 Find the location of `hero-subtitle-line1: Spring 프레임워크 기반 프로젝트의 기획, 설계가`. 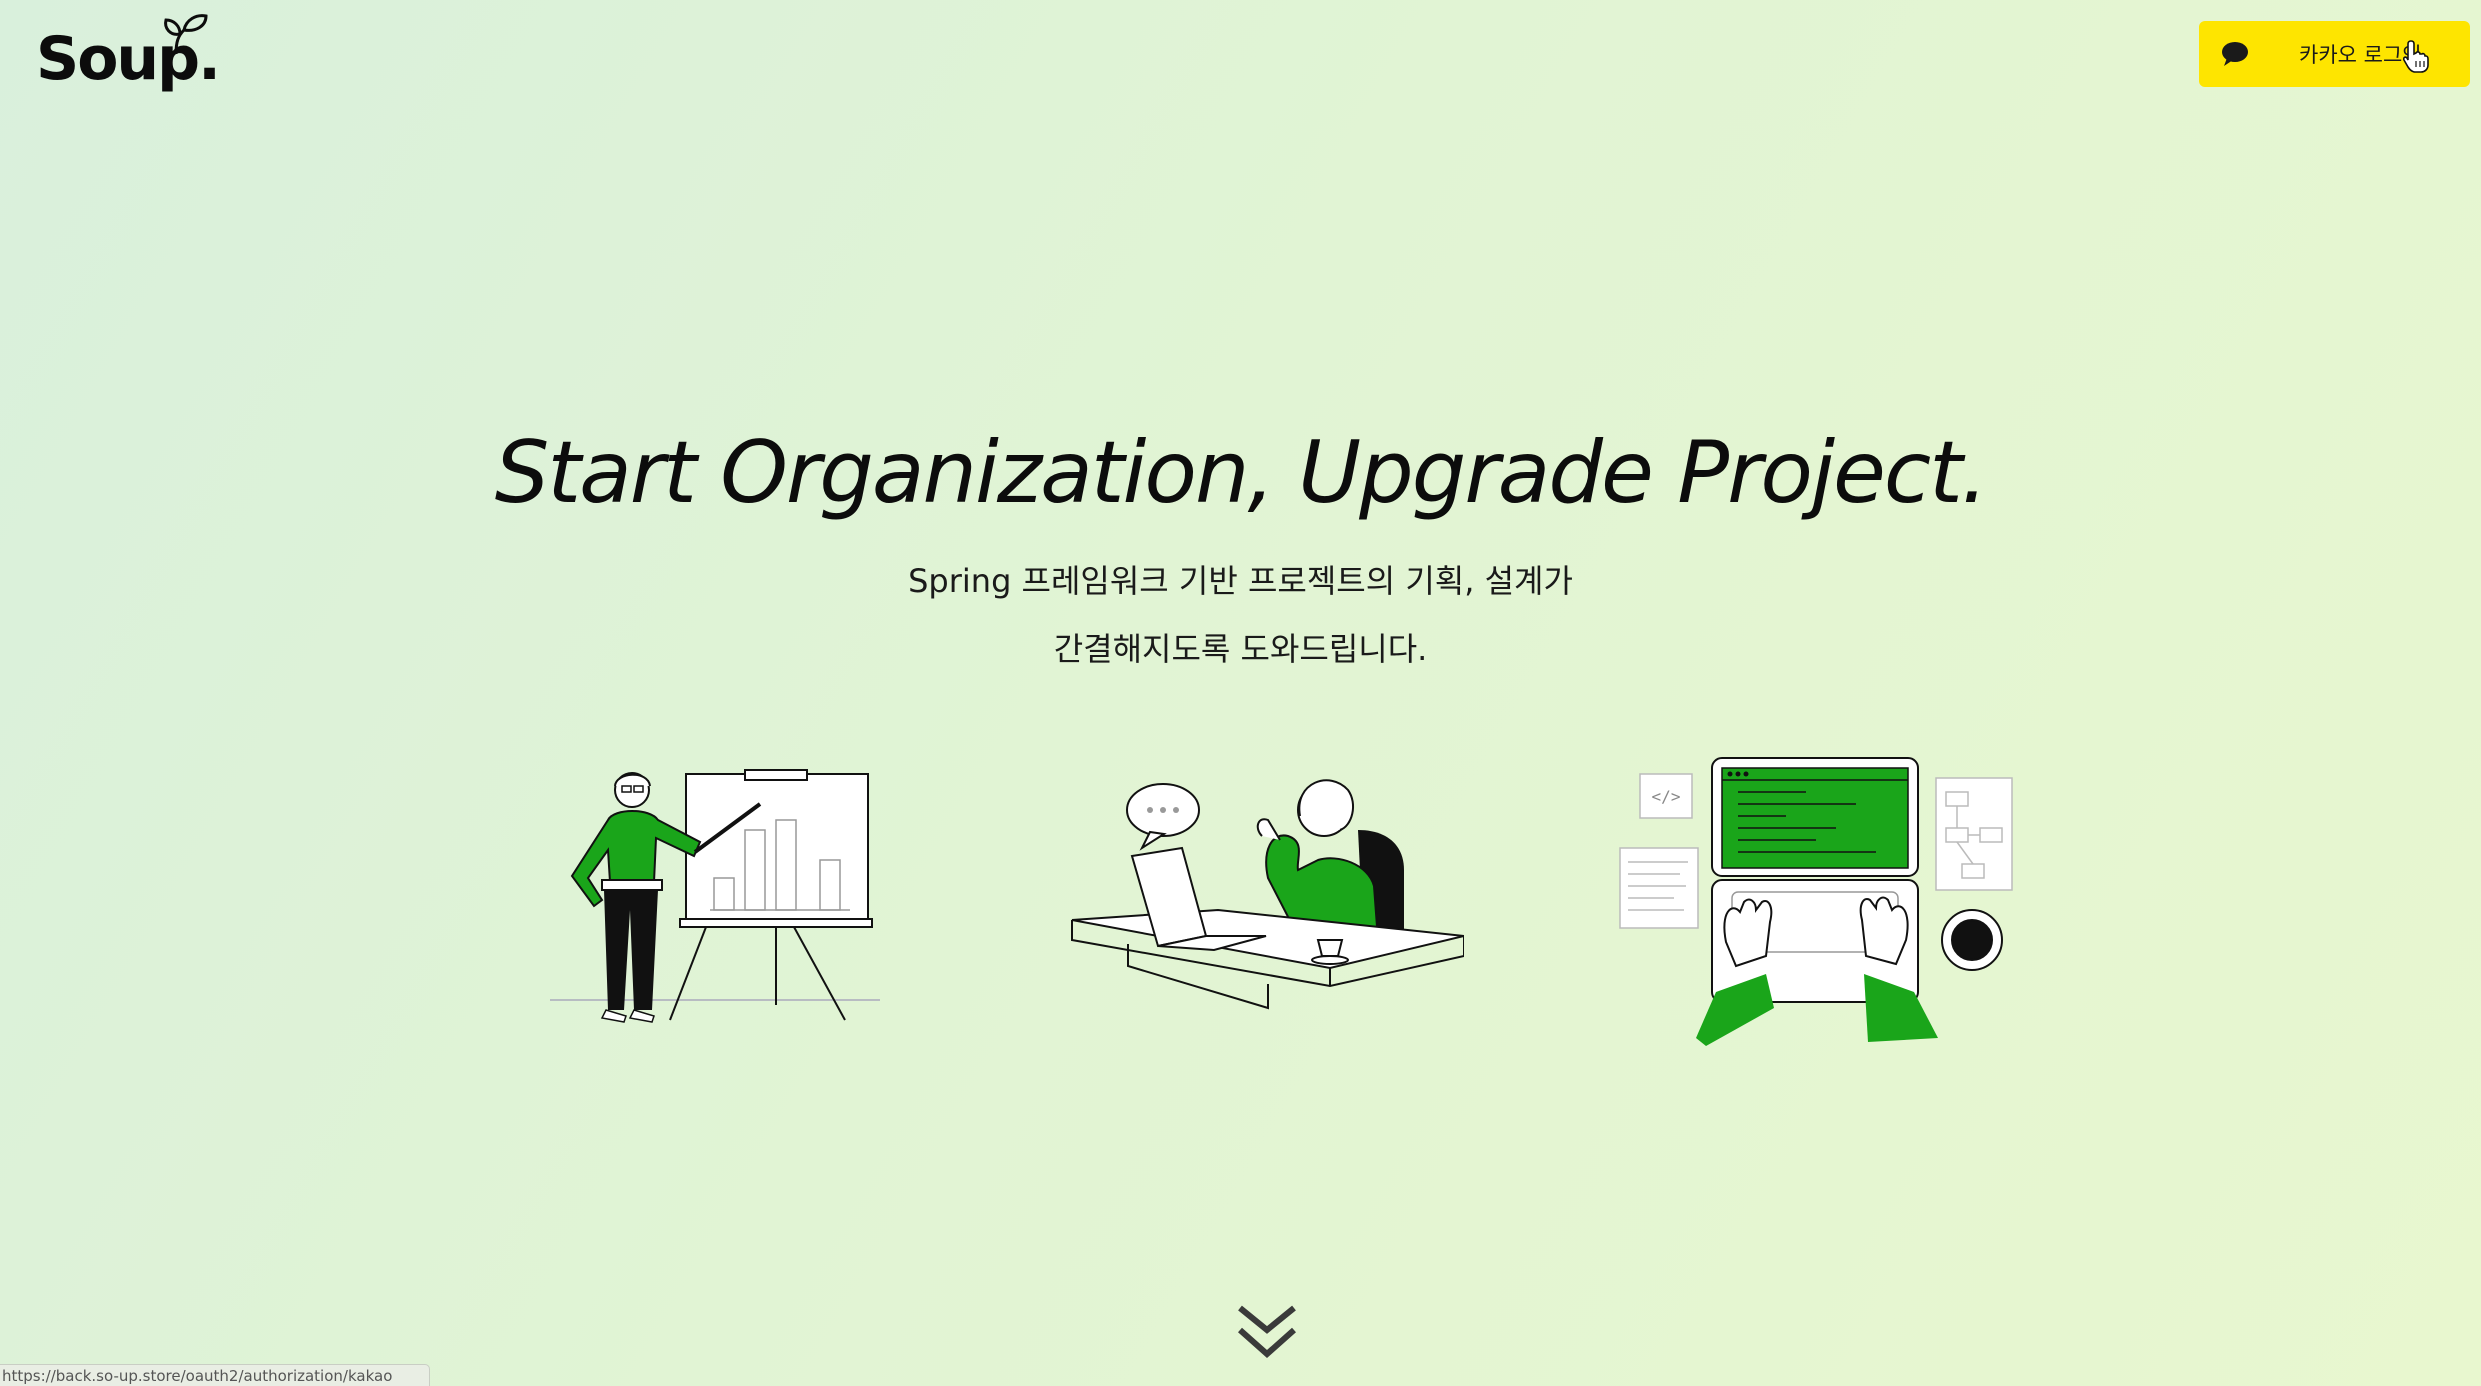

hero-subtitle-line1: Spring 프레임워크 기반 프로젝트의 기획, 설계가 is located at coordinates (1240, 581).